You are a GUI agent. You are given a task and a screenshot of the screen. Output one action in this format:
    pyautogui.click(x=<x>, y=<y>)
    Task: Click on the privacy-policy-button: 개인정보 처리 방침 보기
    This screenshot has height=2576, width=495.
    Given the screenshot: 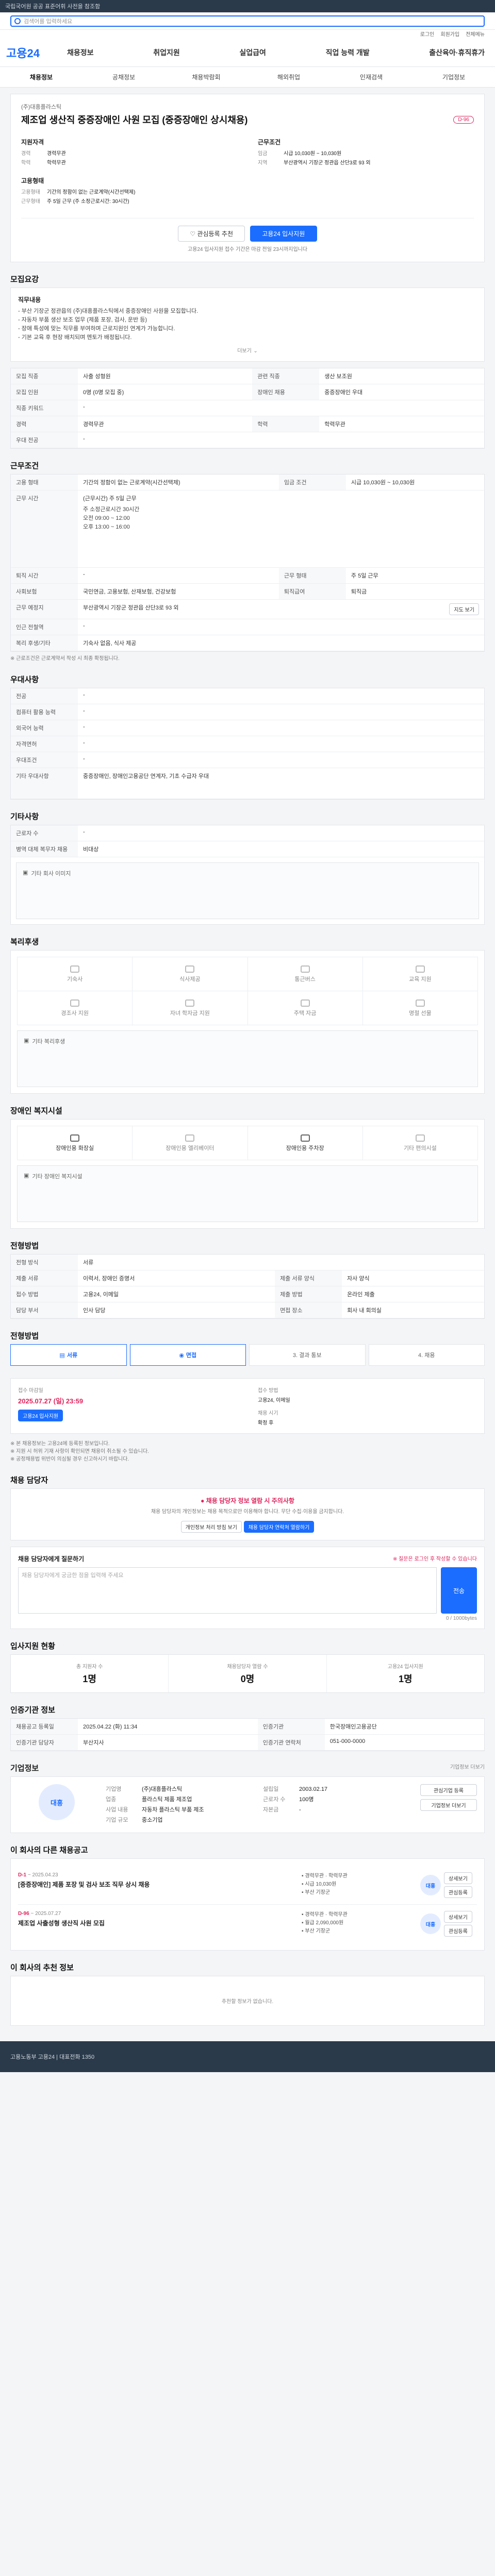 What is the action you would take?
    pyautogui.click(x=211, y=1527)
    